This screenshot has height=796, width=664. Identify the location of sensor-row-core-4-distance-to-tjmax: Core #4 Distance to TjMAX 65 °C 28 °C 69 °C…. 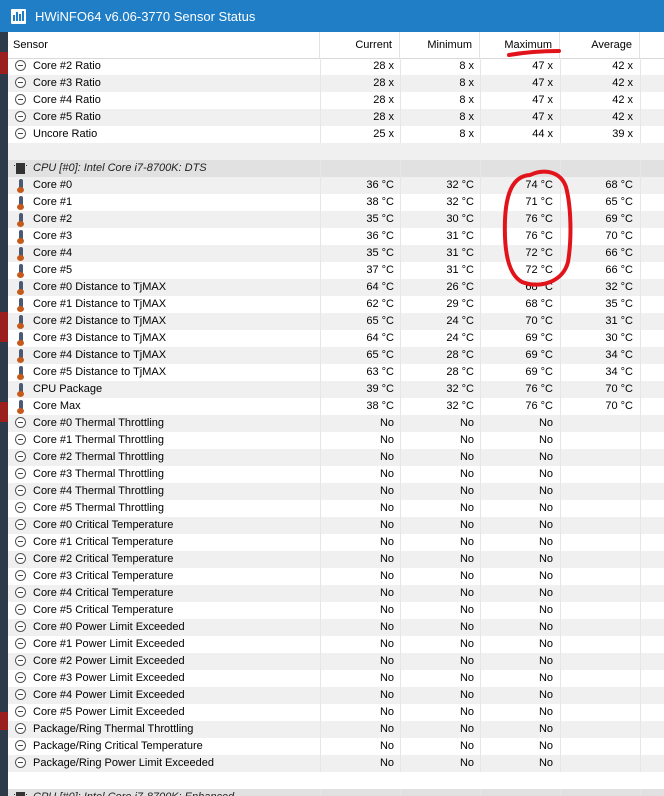
(336, 355).